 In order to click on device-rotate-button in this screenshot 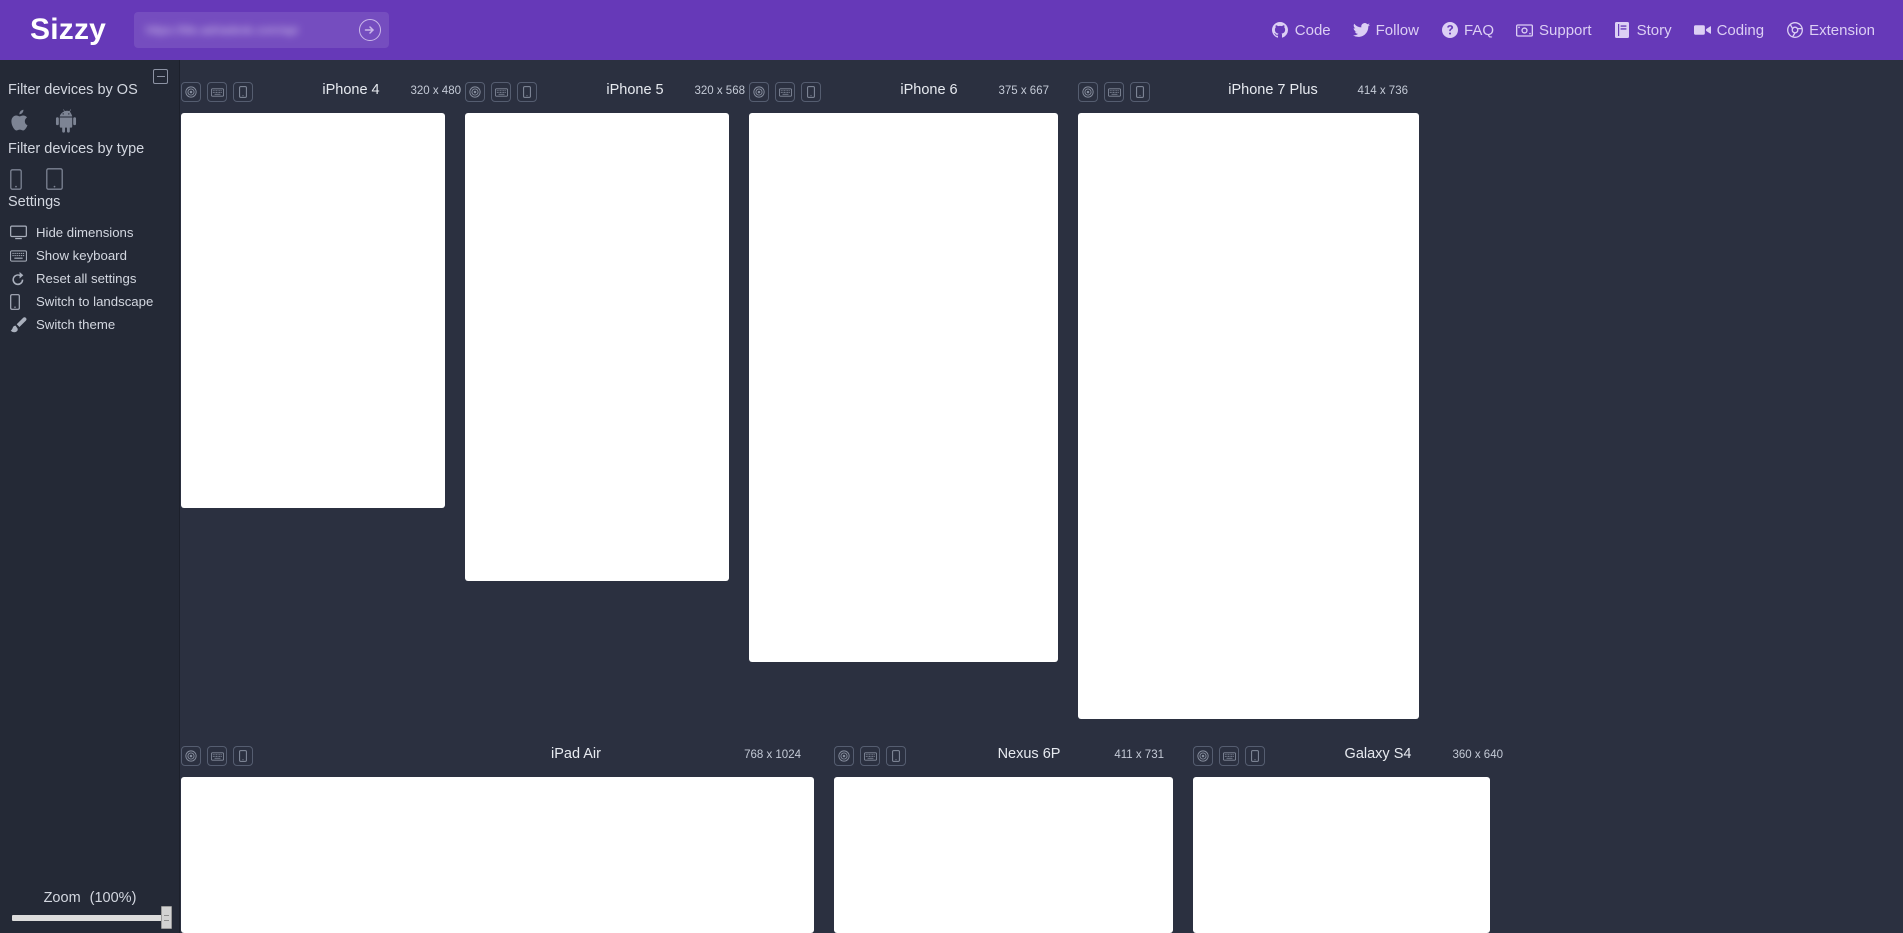, I will do `click(243, 756)`.